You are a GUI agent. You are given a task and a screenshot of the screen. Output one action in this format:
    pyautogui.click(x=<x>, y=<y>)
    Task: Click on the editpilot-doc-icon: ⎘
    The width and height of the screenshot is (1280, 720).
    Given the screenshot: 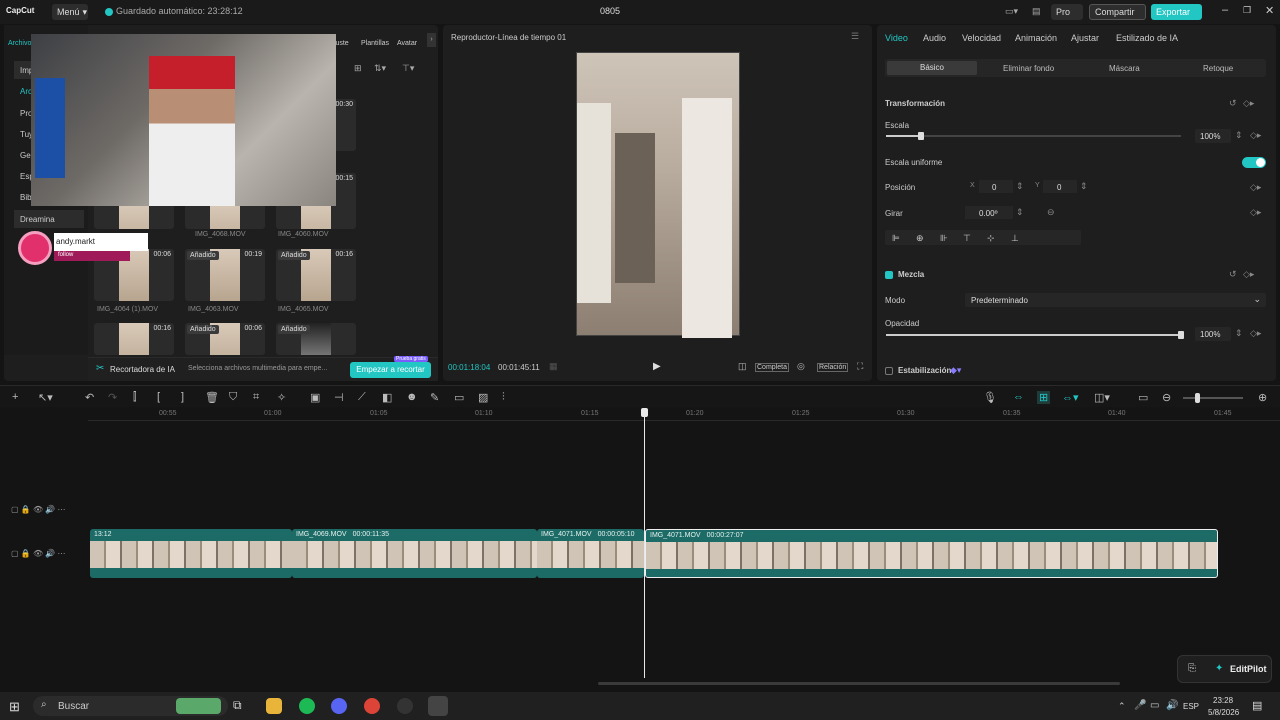 What is the action you would take?
    pyautogui.click(x=1192, y=668)
    